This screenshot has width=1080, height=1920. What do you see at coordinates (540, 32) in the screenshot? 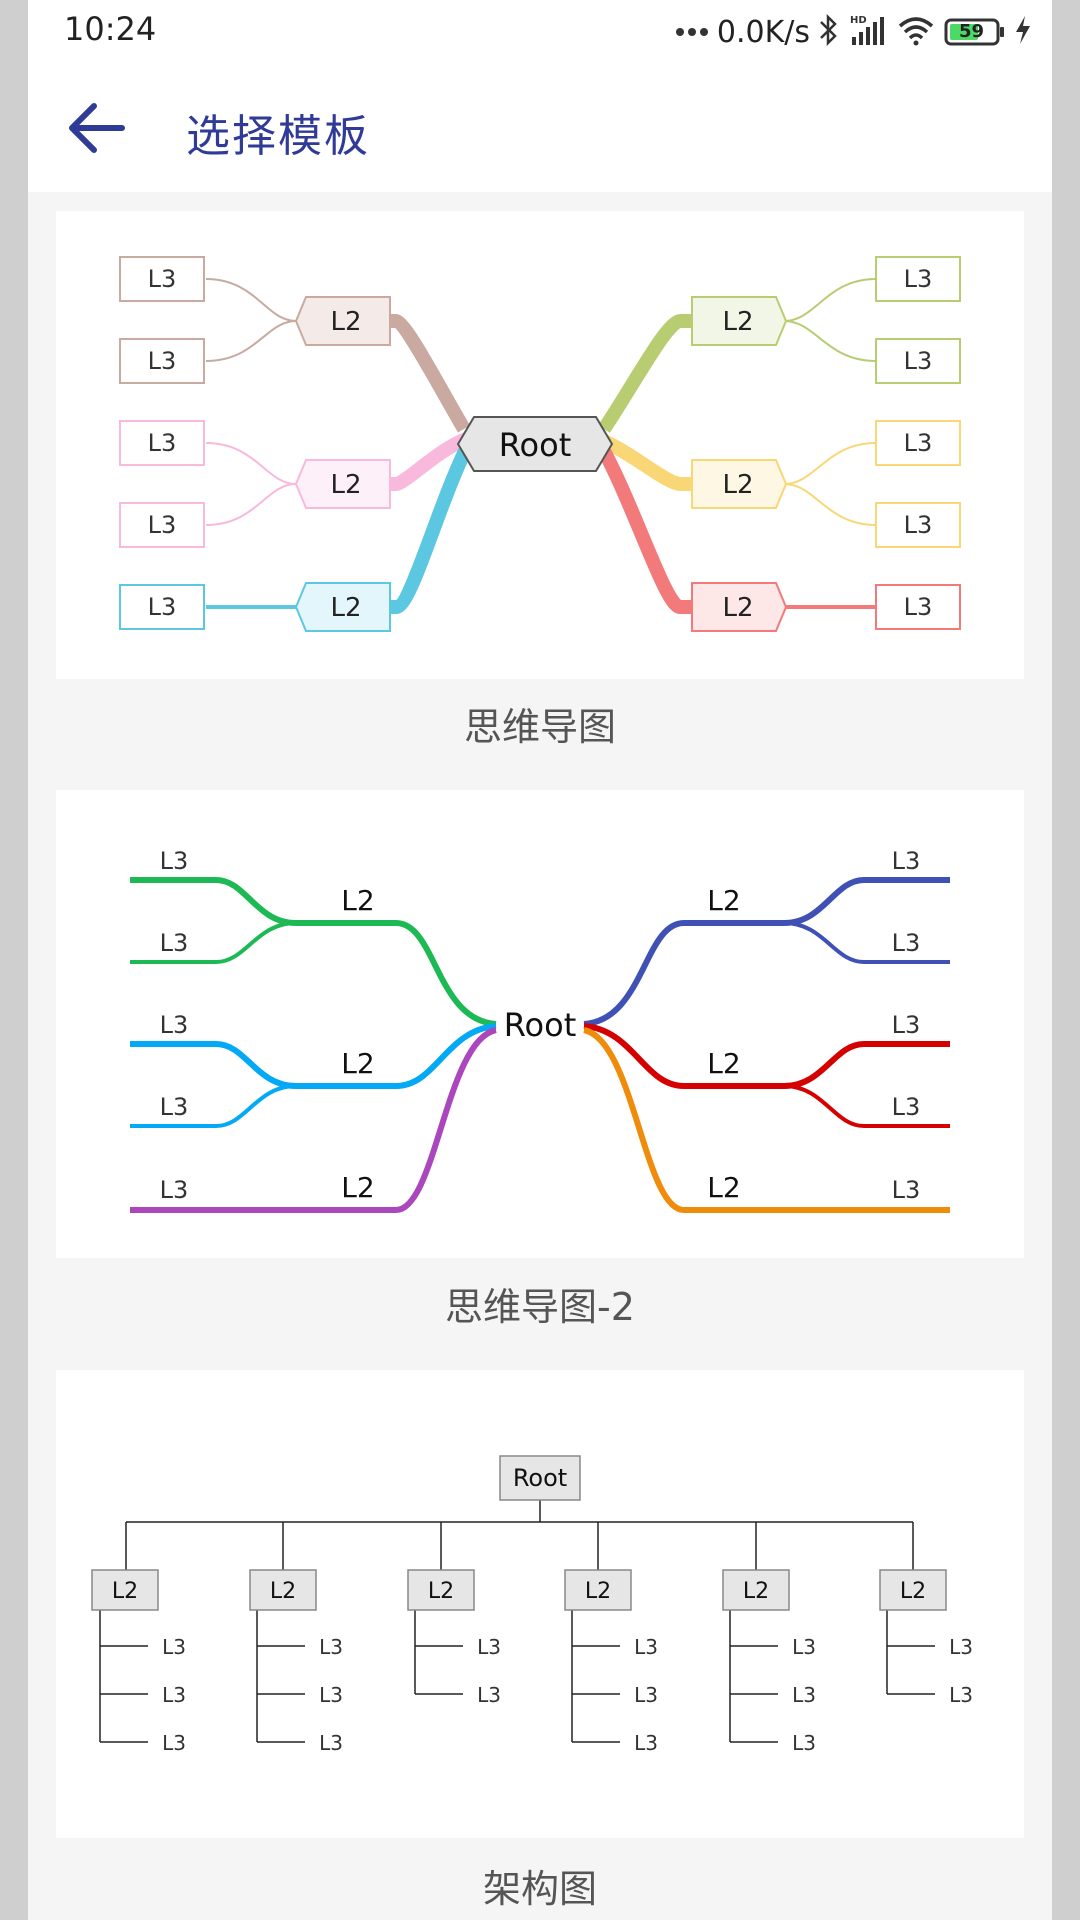
I see `status-bar: 10:24 0.0K/s HD 59` at bounding box center [540, 32].